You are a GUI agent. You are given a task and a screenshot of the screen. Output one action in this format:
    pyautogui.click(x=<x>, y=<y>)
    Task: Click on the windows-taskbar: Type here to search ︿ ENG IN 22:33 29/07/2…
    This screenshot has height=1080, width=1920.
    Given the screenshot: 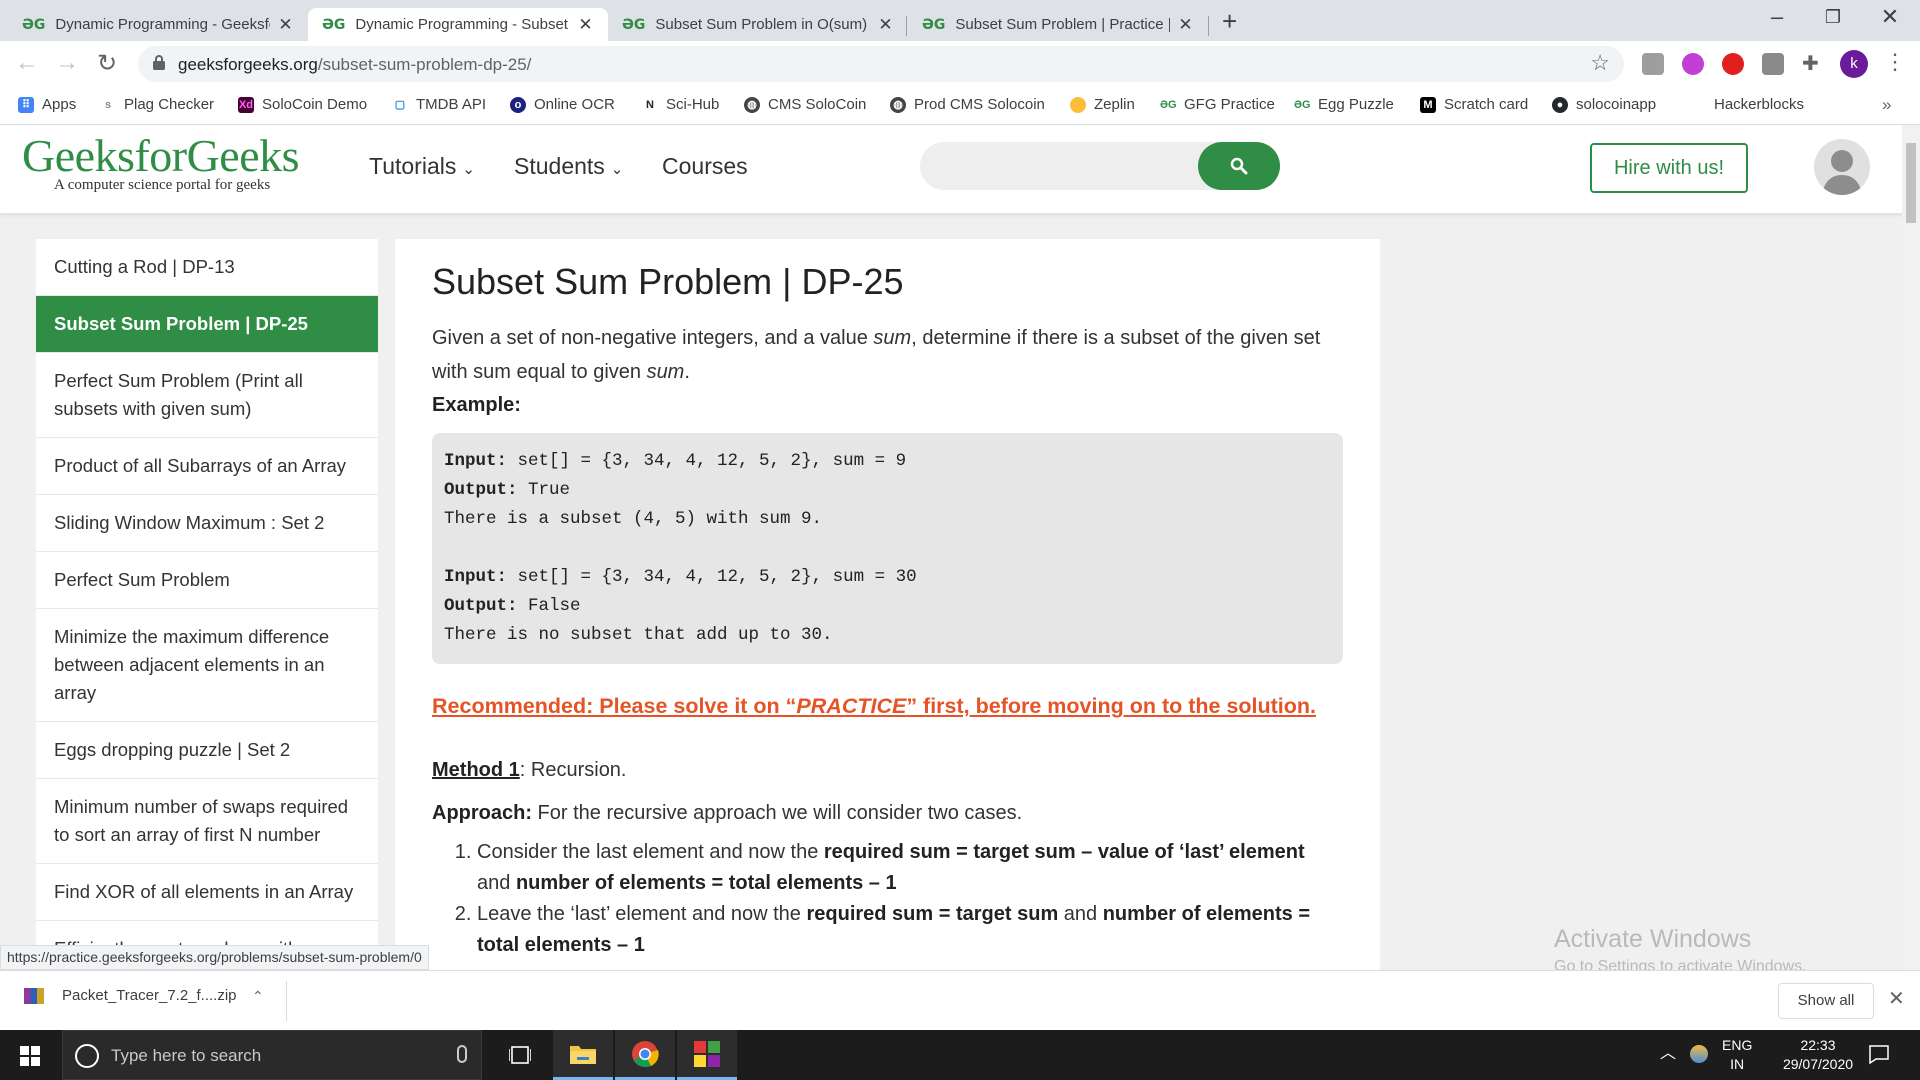 What is the action you would take?
    pyautogui.click(x=960, y=1055)
    